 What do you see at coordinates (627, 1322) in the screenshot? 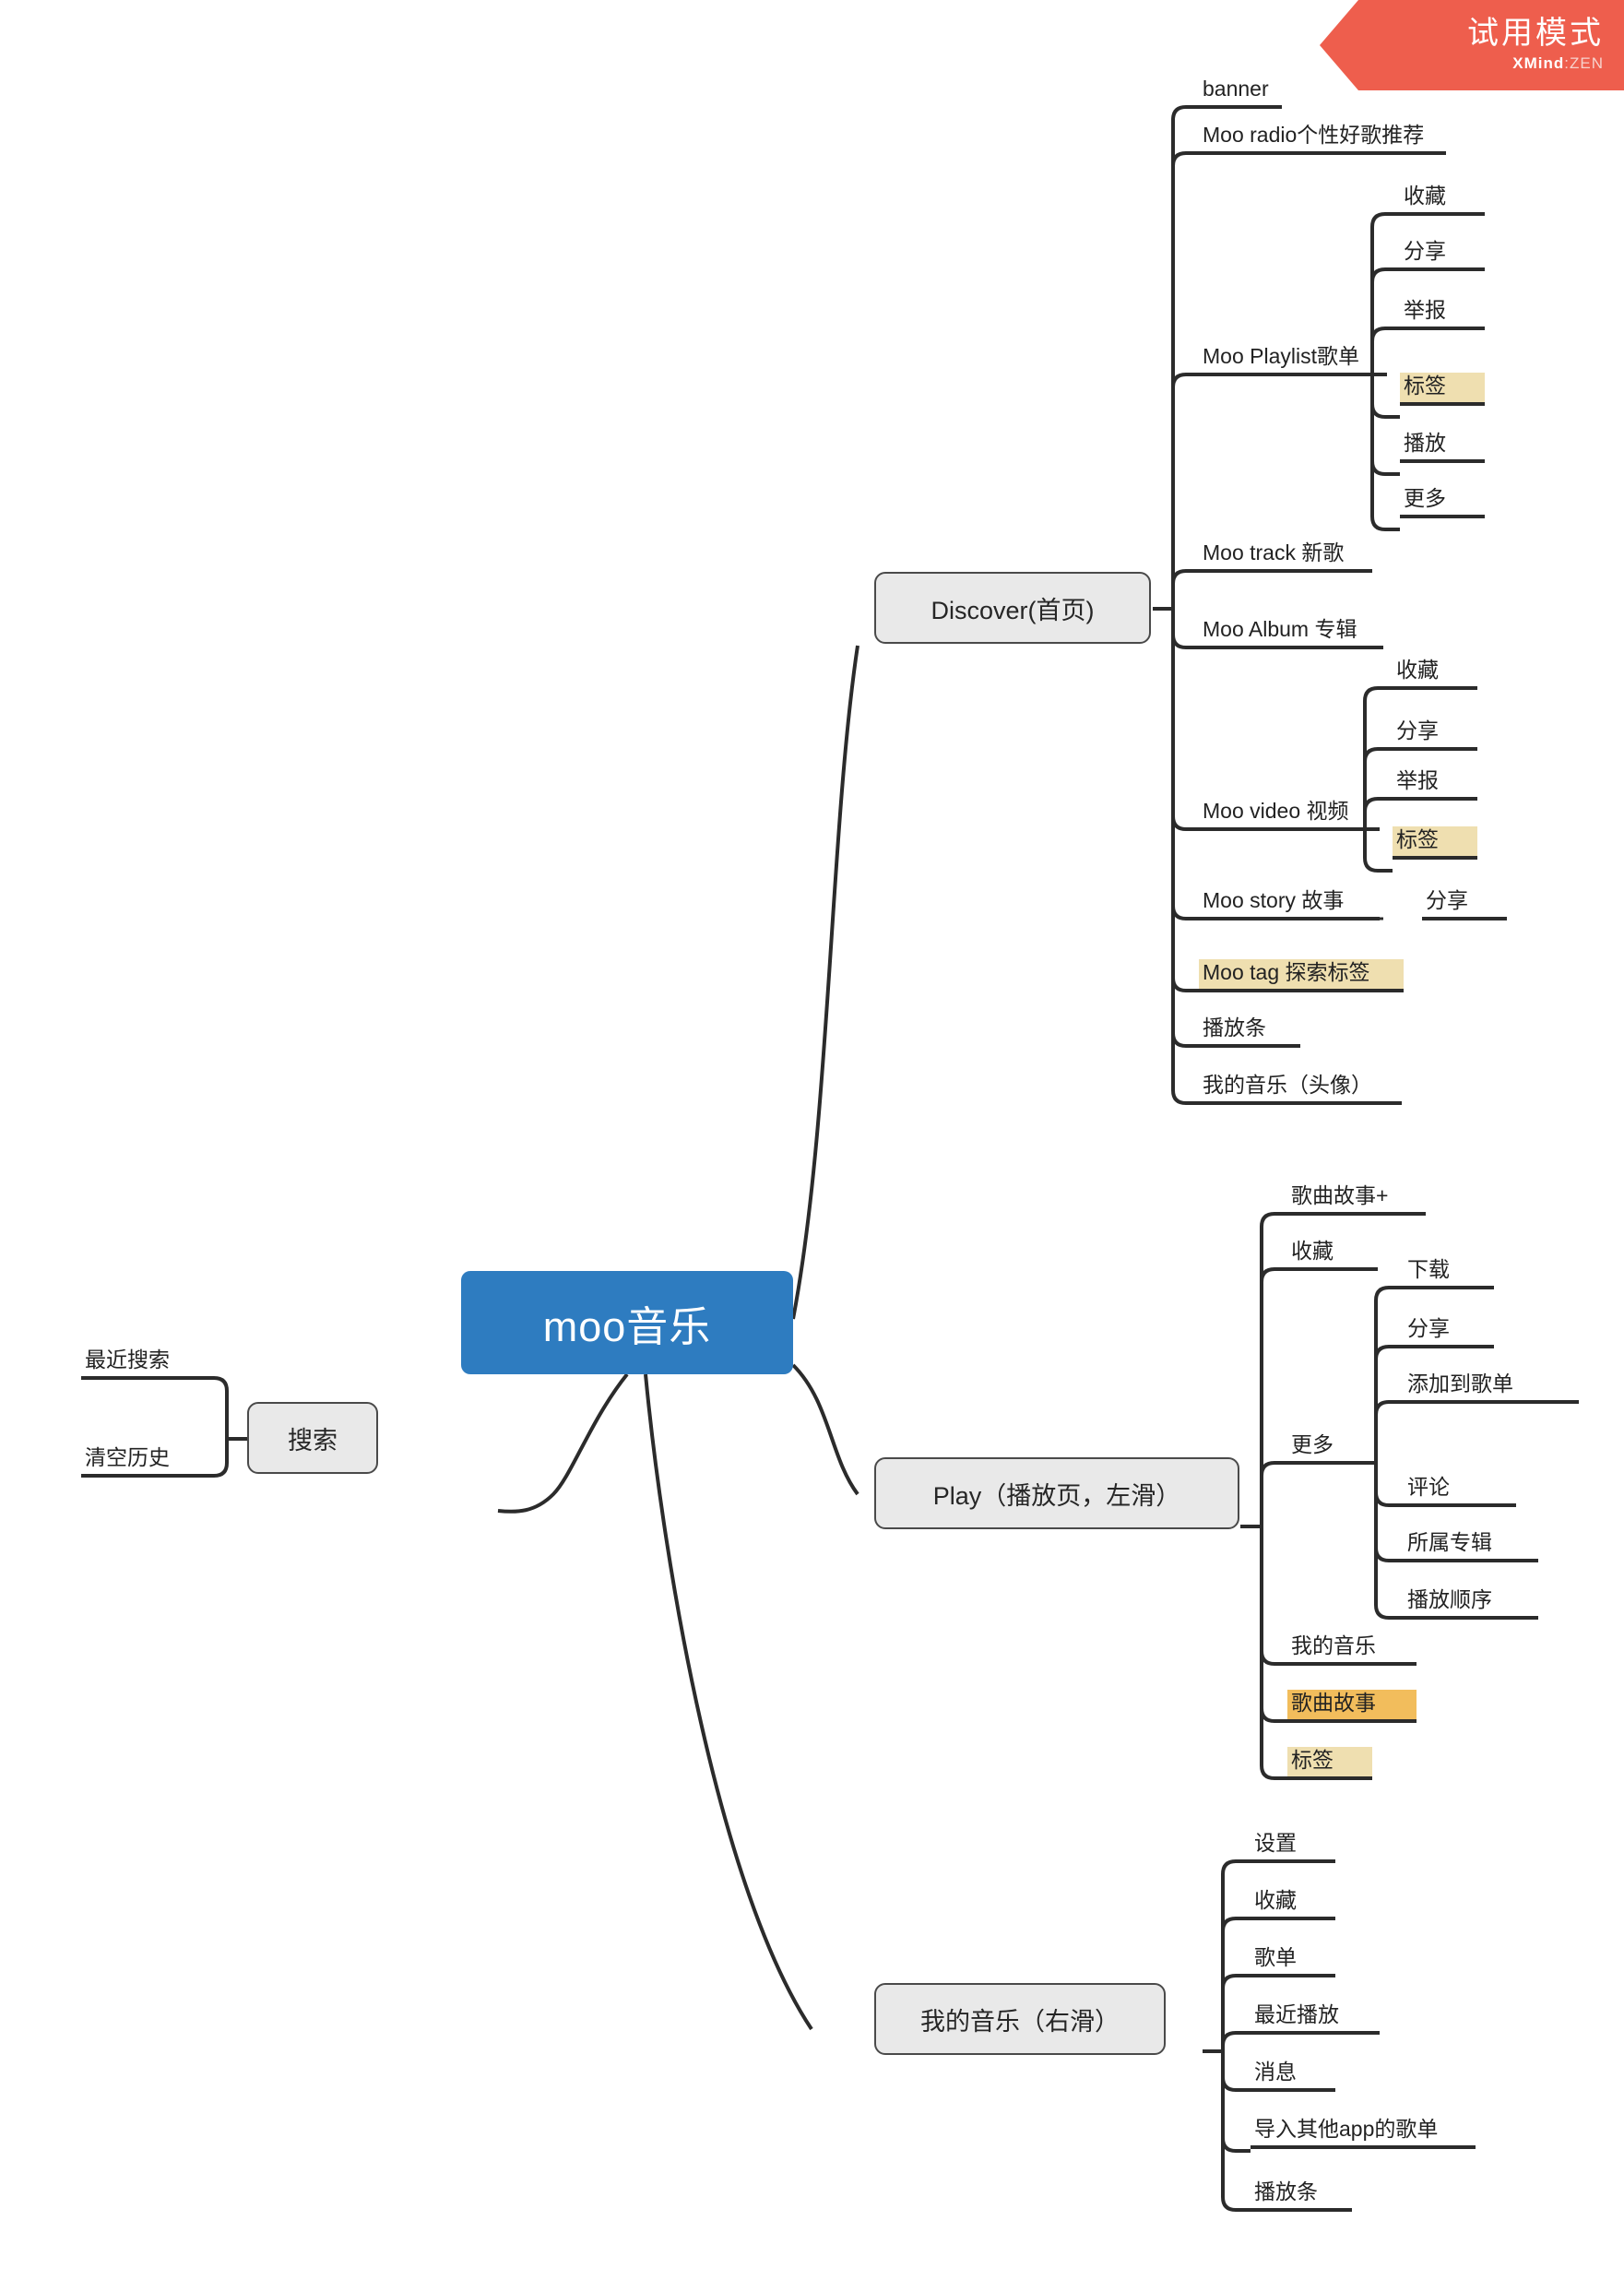
I see `root-topic-moo-music: moo音乐` at bounding box center [627, 1322].